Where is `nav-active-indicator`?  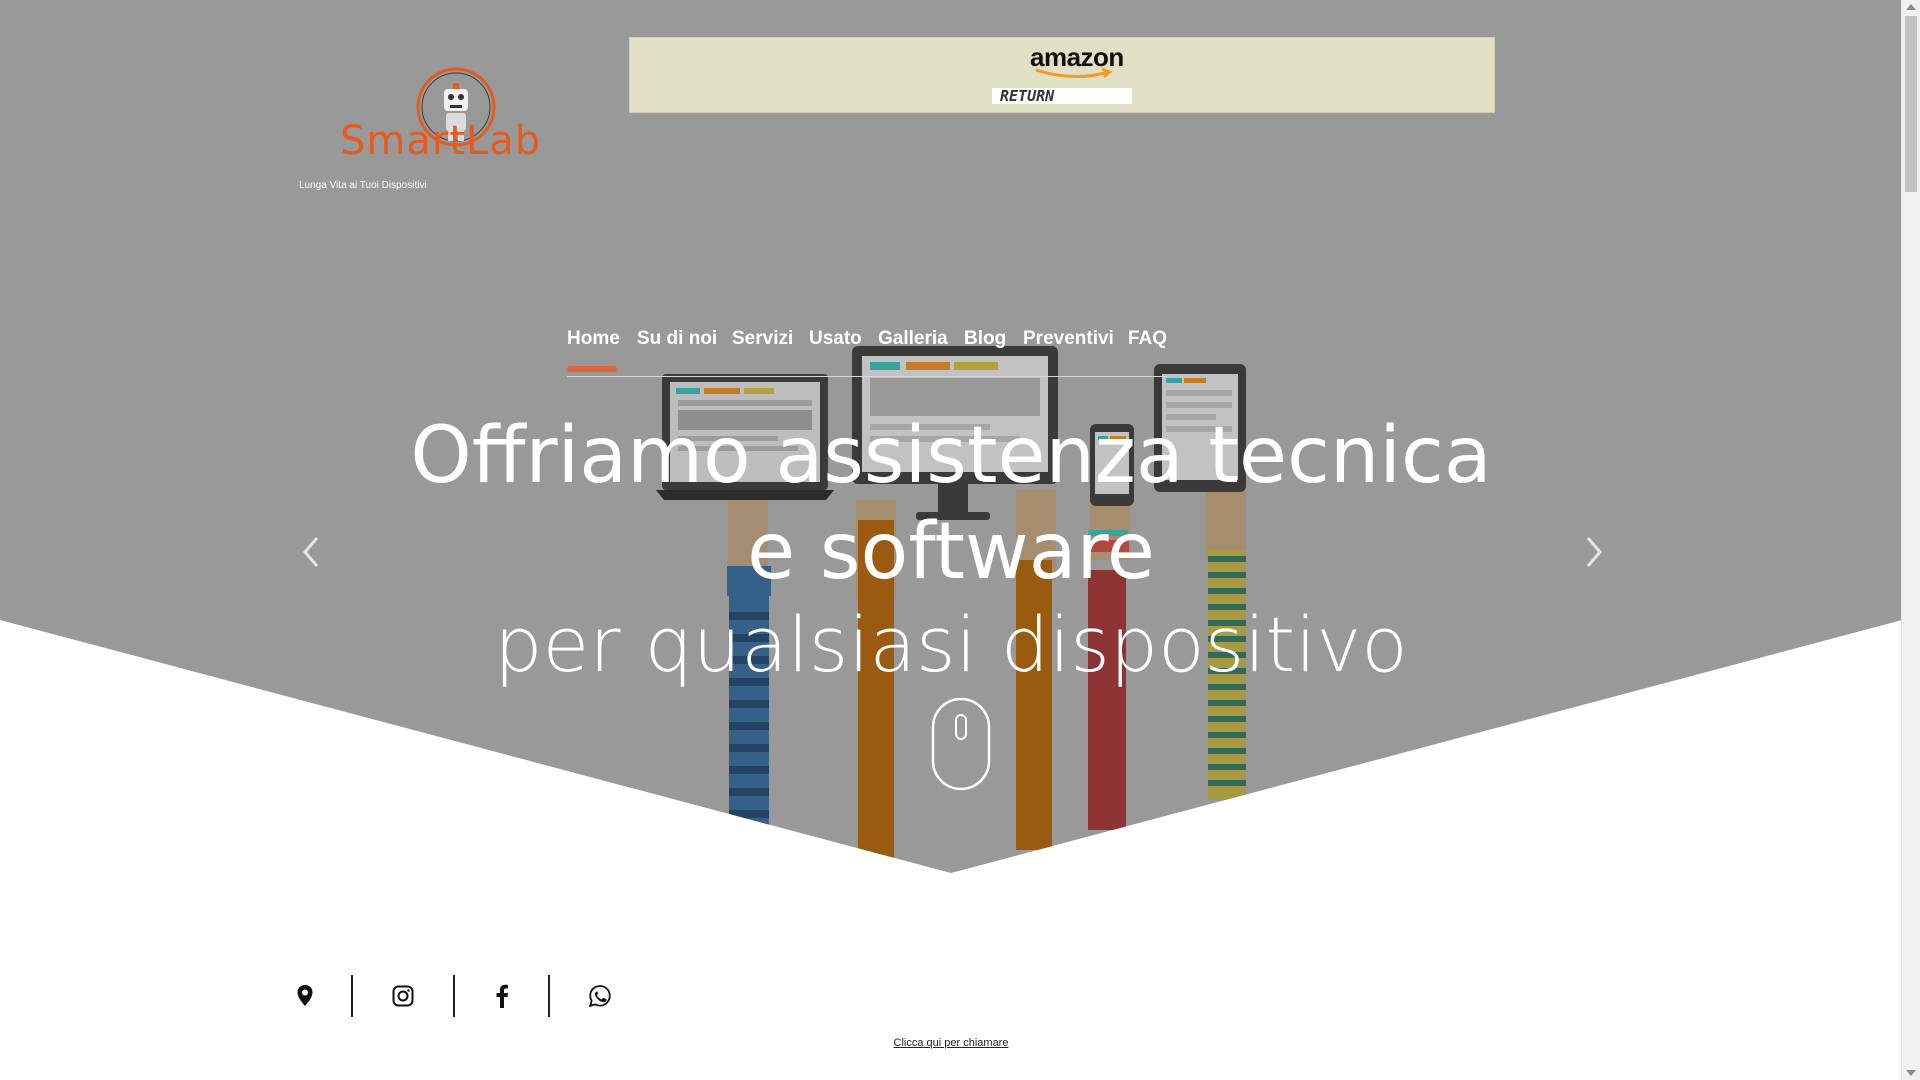 nav-active-indicator is located at coordinates (592, 369).